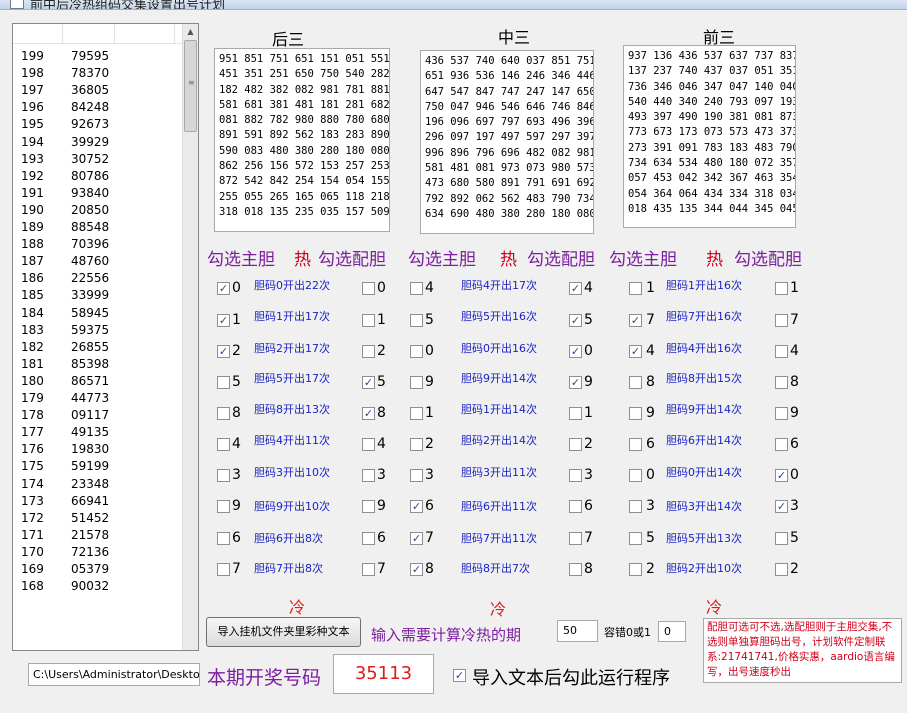  What do you see at coordinates (99, 467) in the screenshot?
I see `list-item: 175 59199` at bounding box center [99, 467].